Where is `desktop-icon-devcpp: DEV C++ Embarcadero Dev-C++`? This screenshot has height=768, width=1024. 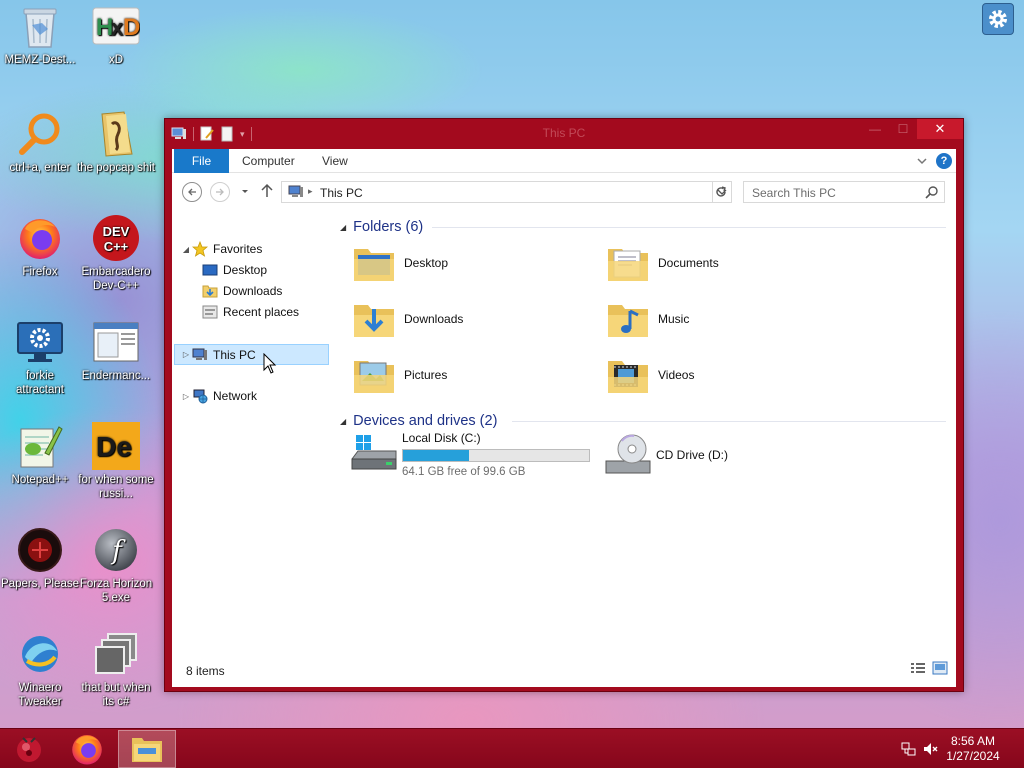
desktop-icon-devcpp: DEV C++ Embarcadero Dev-C++ is located at coordinates (116, 262).